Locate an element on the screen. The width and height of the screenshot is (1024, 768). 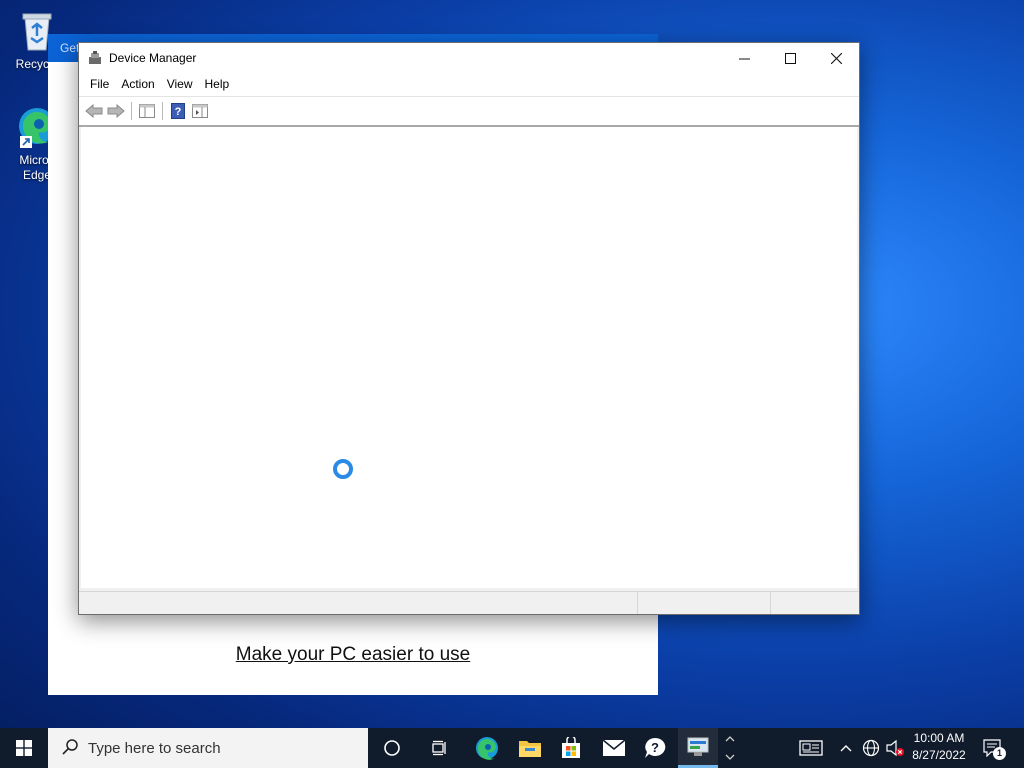
close-button is located at coordinates (836, 58).